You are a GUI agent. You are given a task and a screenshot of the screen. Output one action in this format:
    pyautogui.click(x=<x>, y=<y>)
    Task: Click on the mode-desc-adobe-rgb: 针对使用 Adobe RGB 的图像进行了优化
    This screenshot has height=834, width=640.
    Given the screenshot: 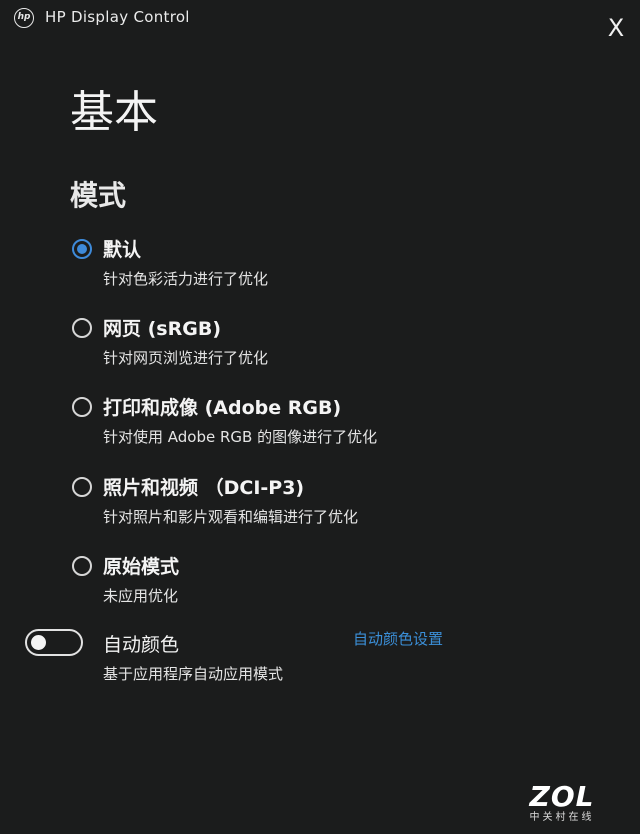 What is the action you would take?
    pyautogui.click(x=240, y=437)
    